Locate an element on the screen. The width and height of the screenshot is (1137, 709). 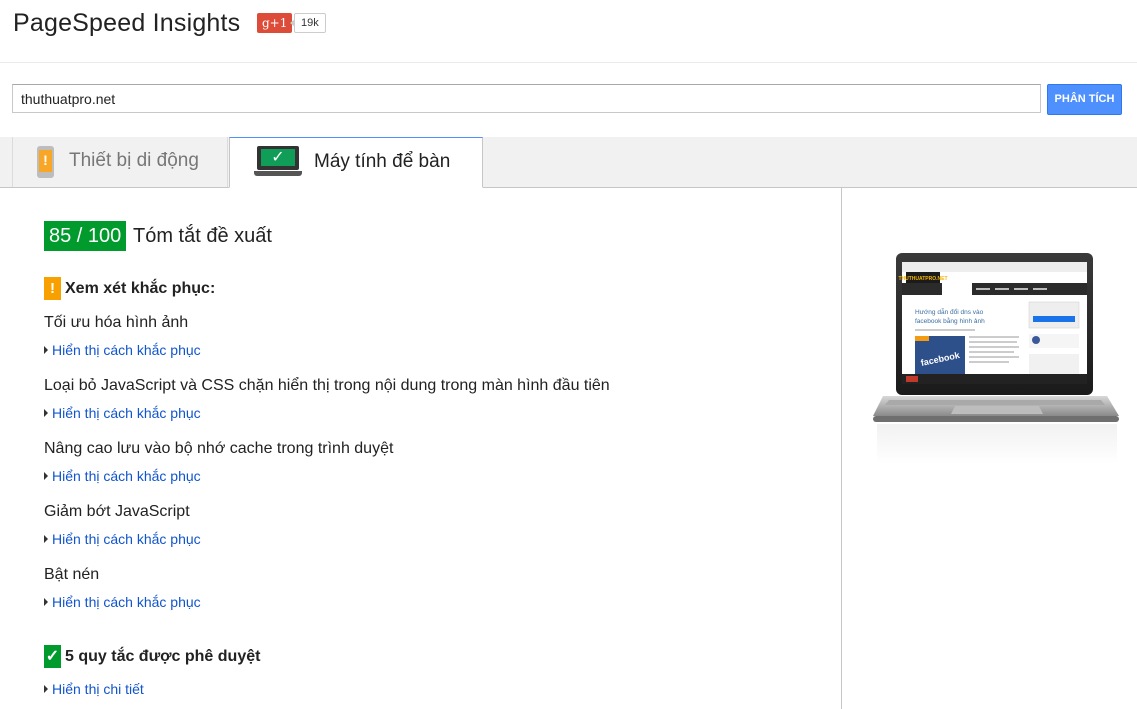
content-divider is located at coordinates (841, 448).